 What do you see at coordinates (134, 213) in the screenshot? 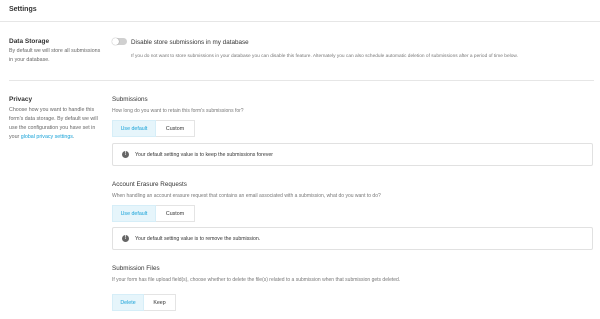
I see `erasure-use-default-button: Use default` at bounding box center [134, 213].